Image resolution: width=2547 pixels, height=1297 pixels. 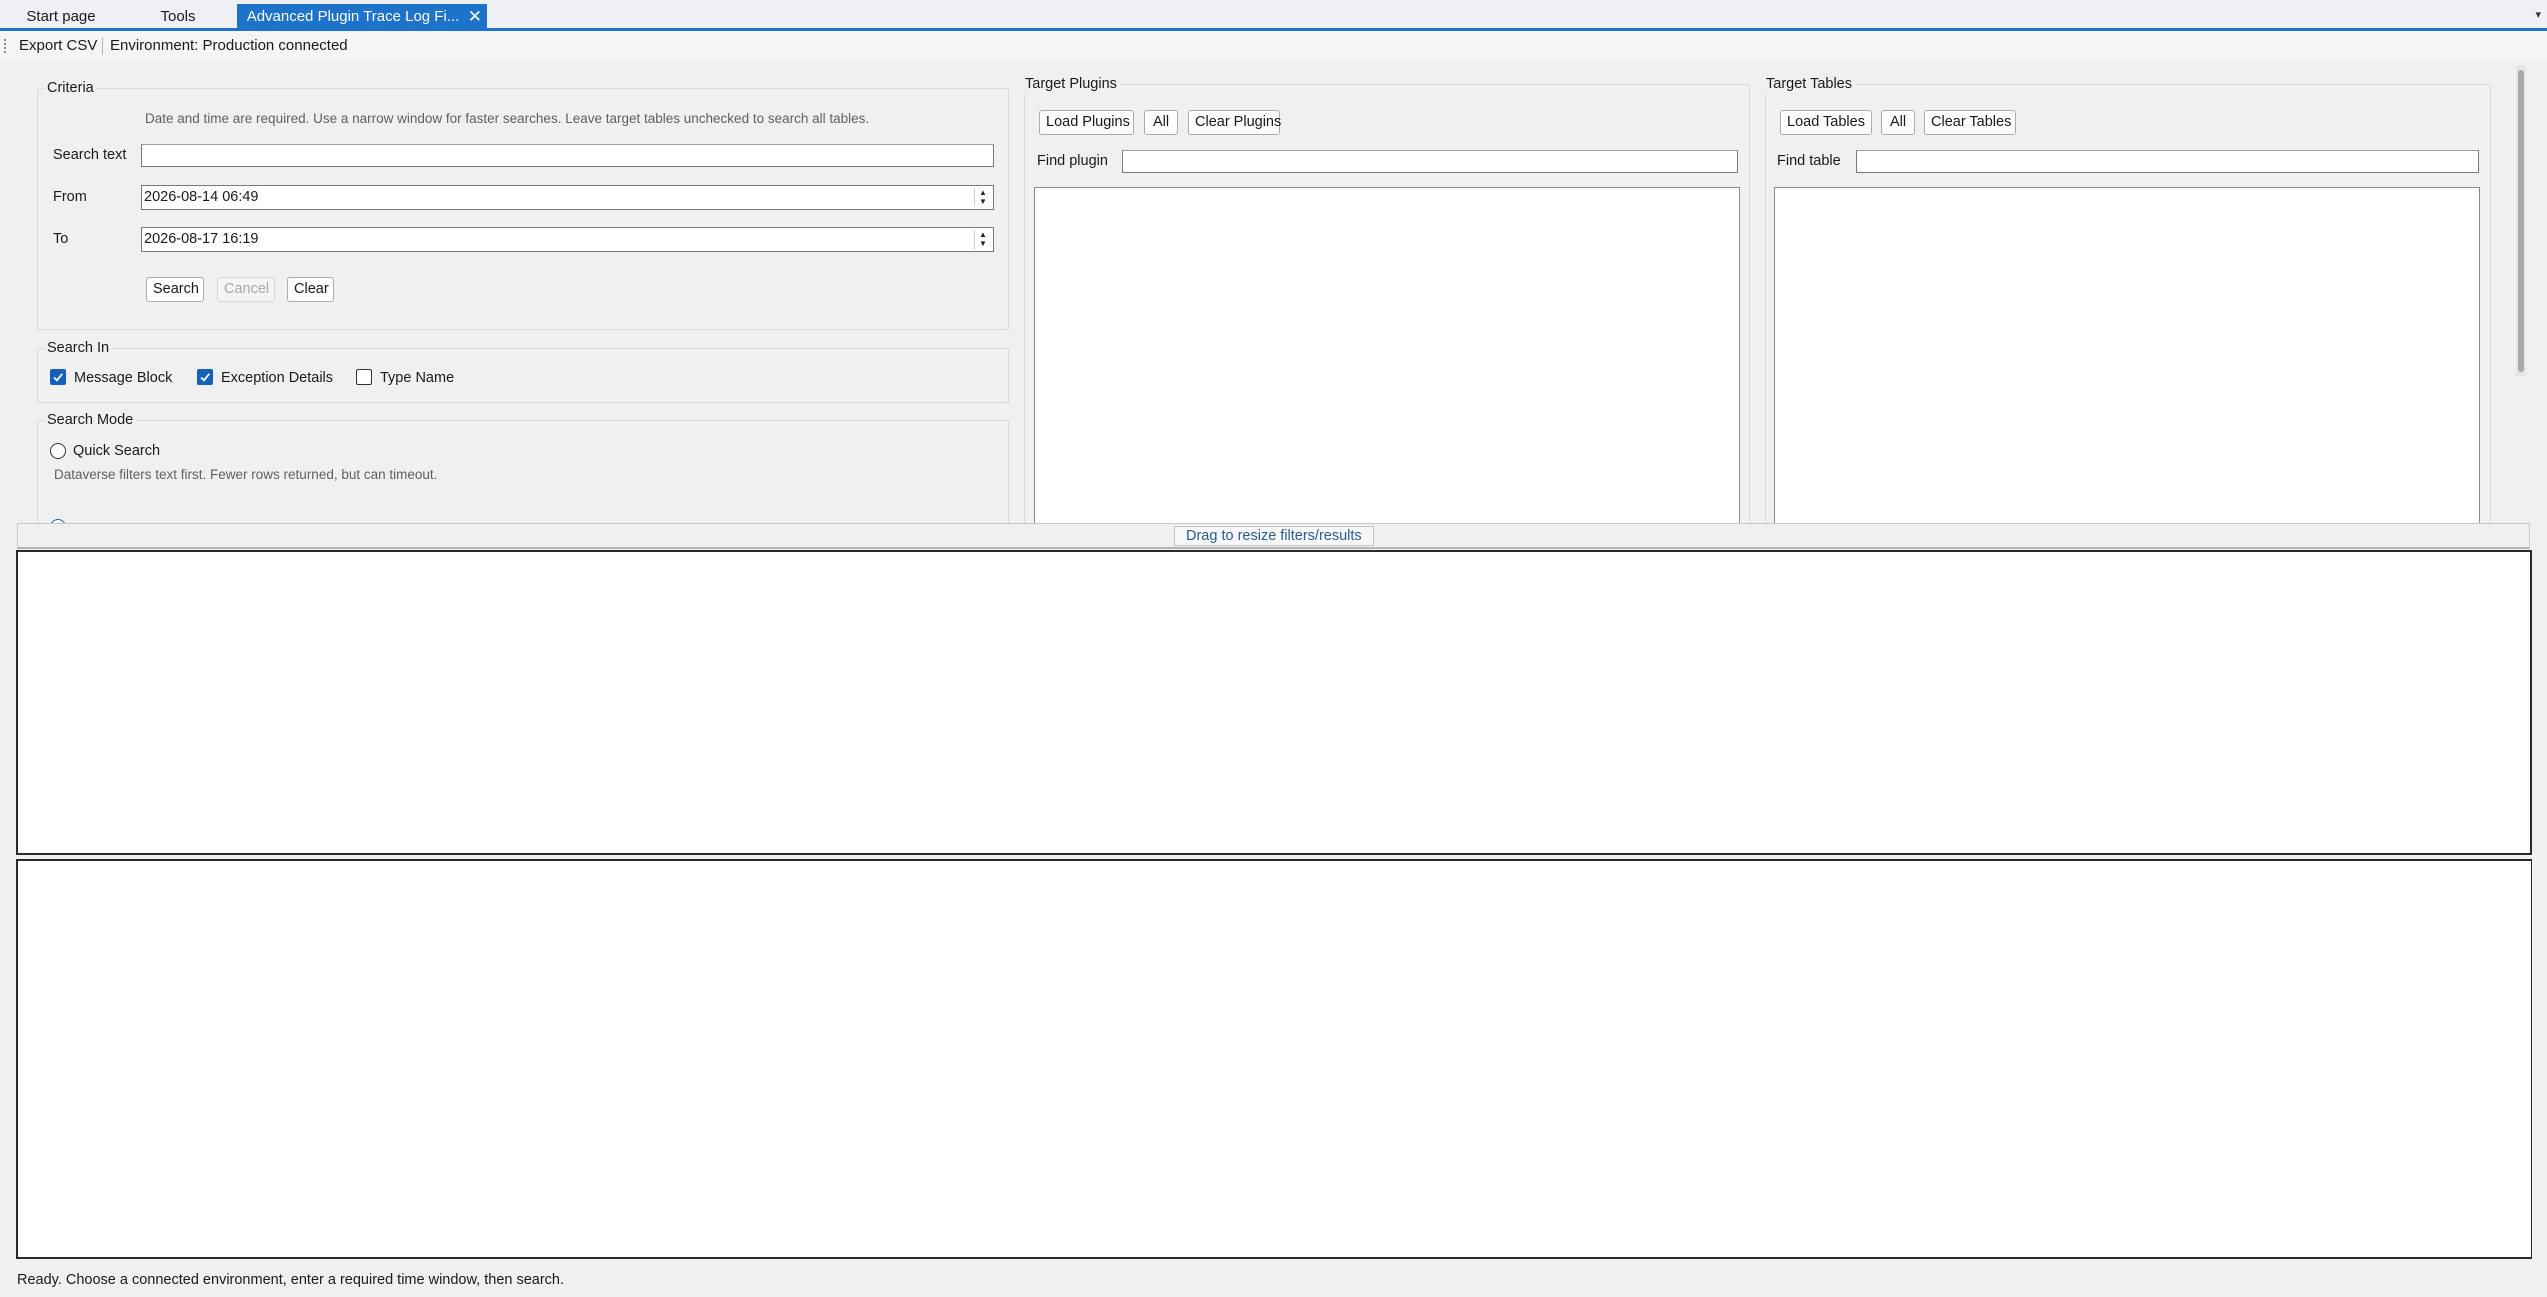 What do you see at coordinates (1898, 122) in the screenshot?
I see `all-tables-button: All` at bounding box center [1898, 122].